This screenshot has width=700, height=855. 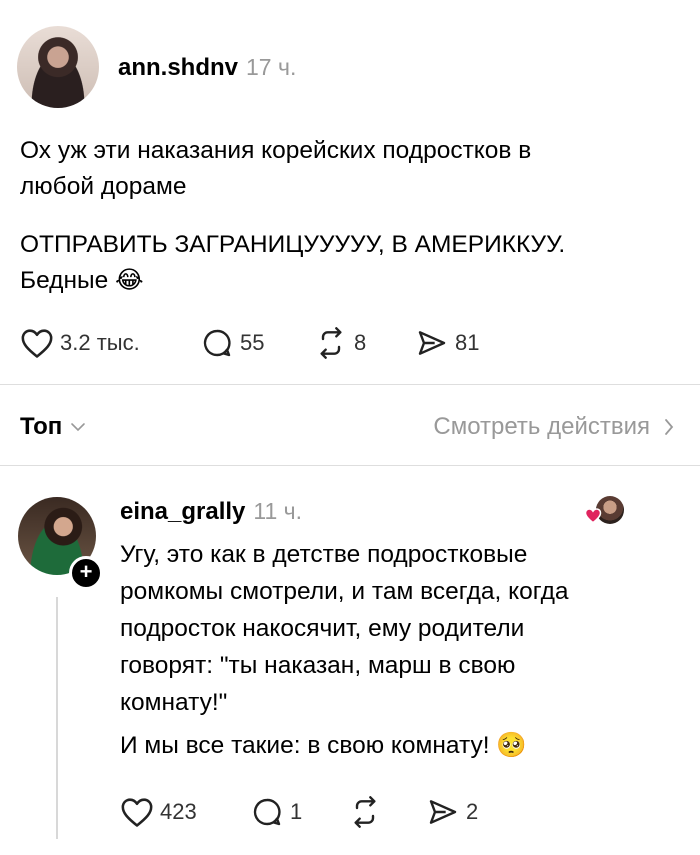 I want to click on red-heart-icon, so click(x=593, y=516).